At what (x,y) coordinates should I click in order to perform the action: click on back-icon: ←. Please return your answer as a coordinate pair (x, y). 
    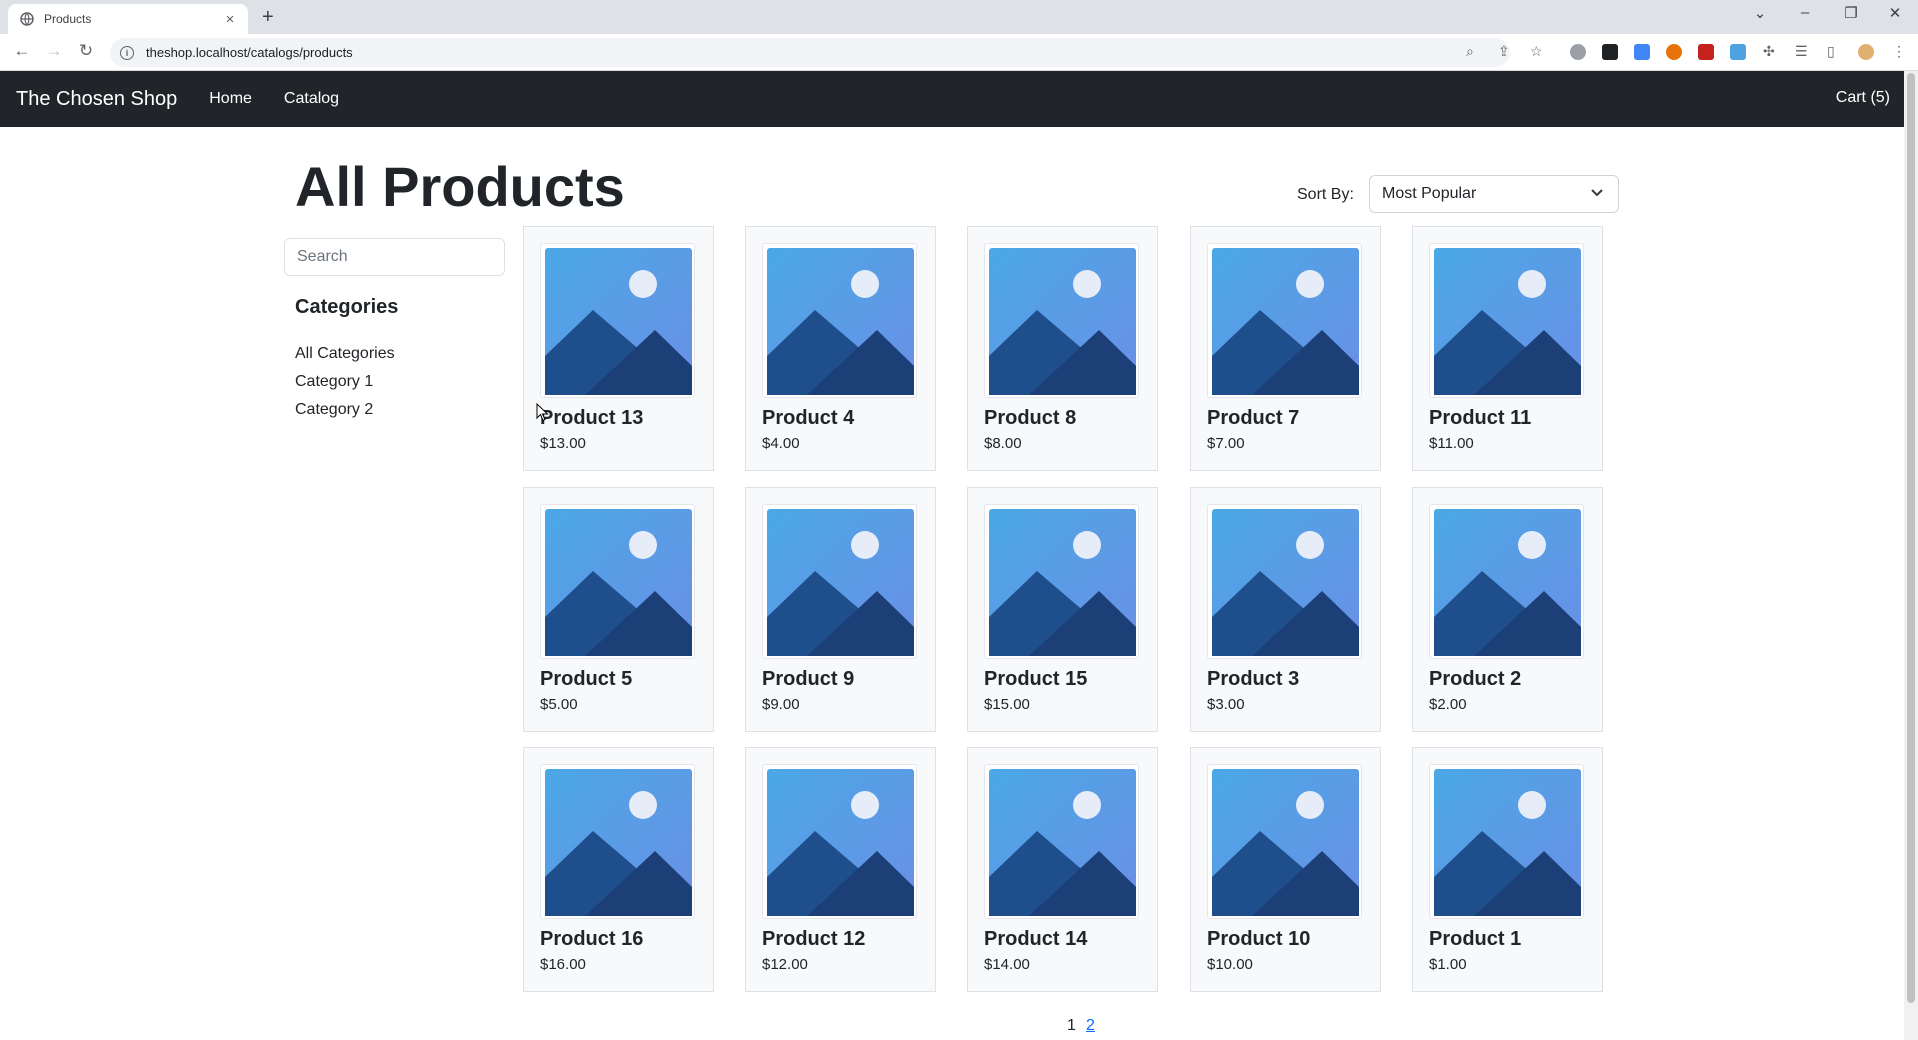
    Looking at the image, I should click on (22, 51).